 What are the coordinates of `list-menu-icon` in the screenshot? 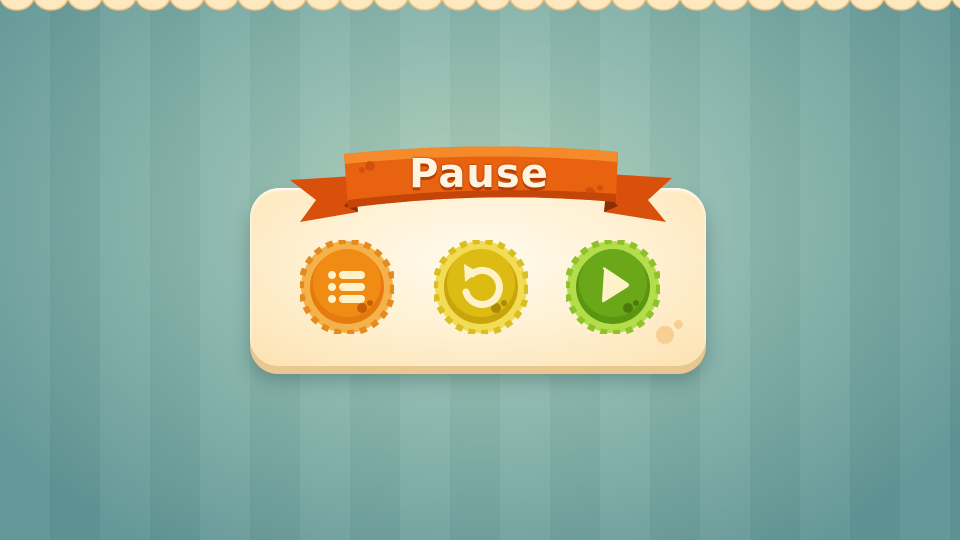 It's located at (346, 287).